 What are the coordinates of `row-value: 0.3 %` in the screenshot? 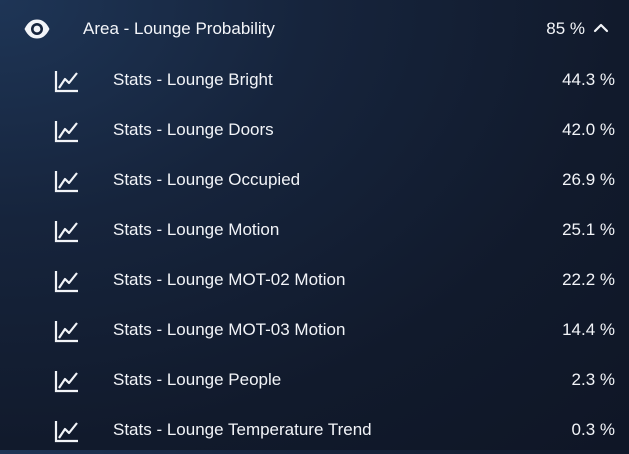 It's located at (593, 429).